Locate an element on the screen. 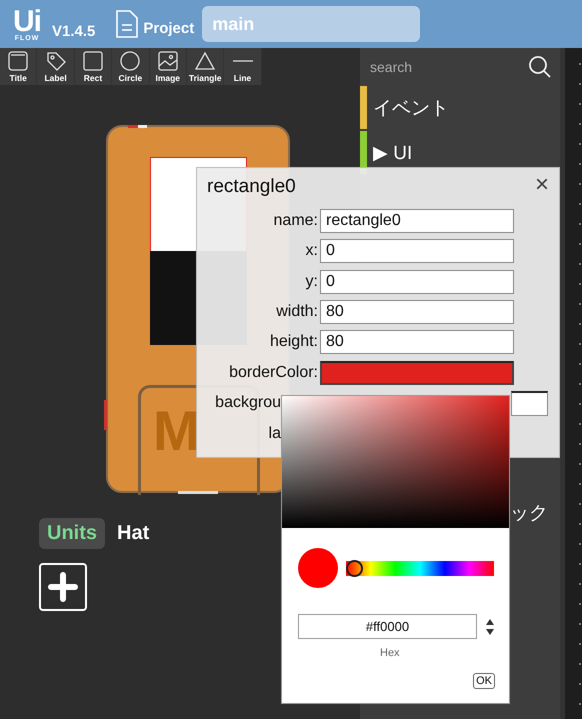 The height and width of the screenshot is (719, 582). window-icon is located at coordinates (18, 61).